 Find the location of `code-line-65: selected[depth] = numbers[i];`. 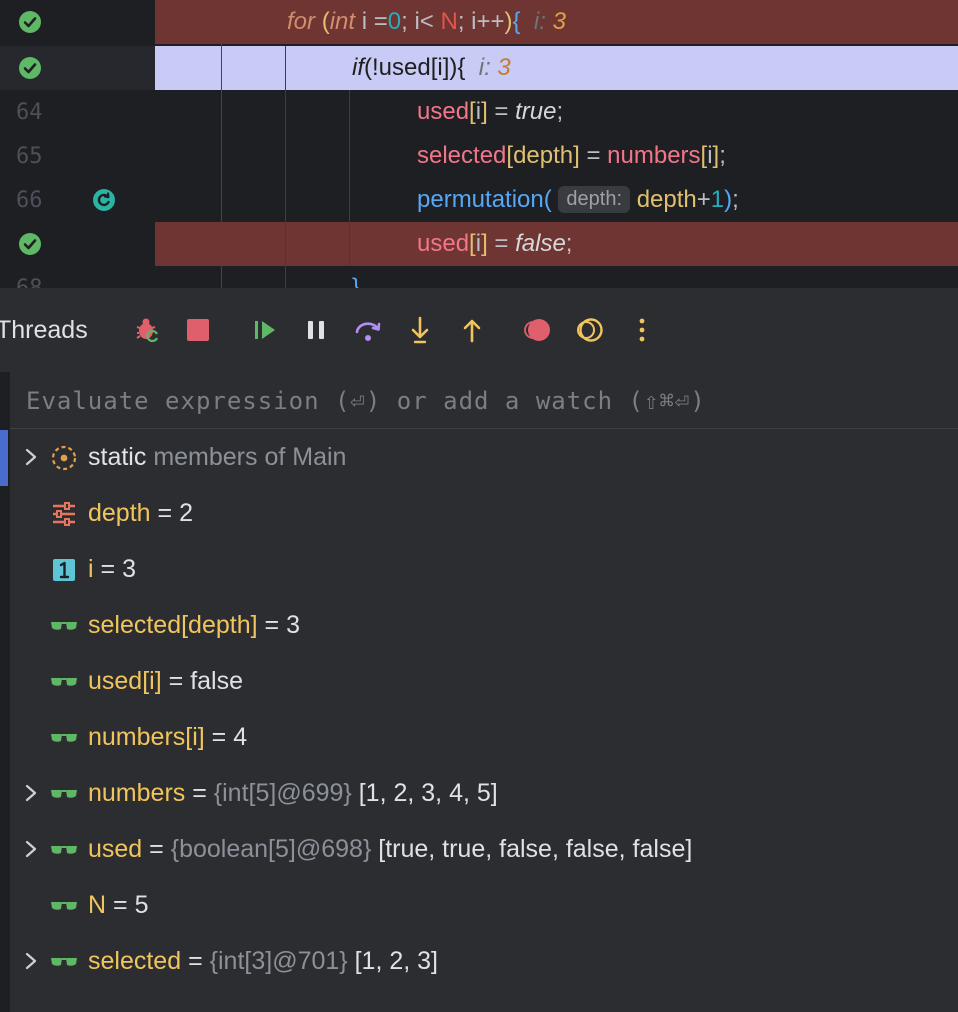

code-line-65: selected[depth] = numbers[i]; is located at coordinates (556, 156).